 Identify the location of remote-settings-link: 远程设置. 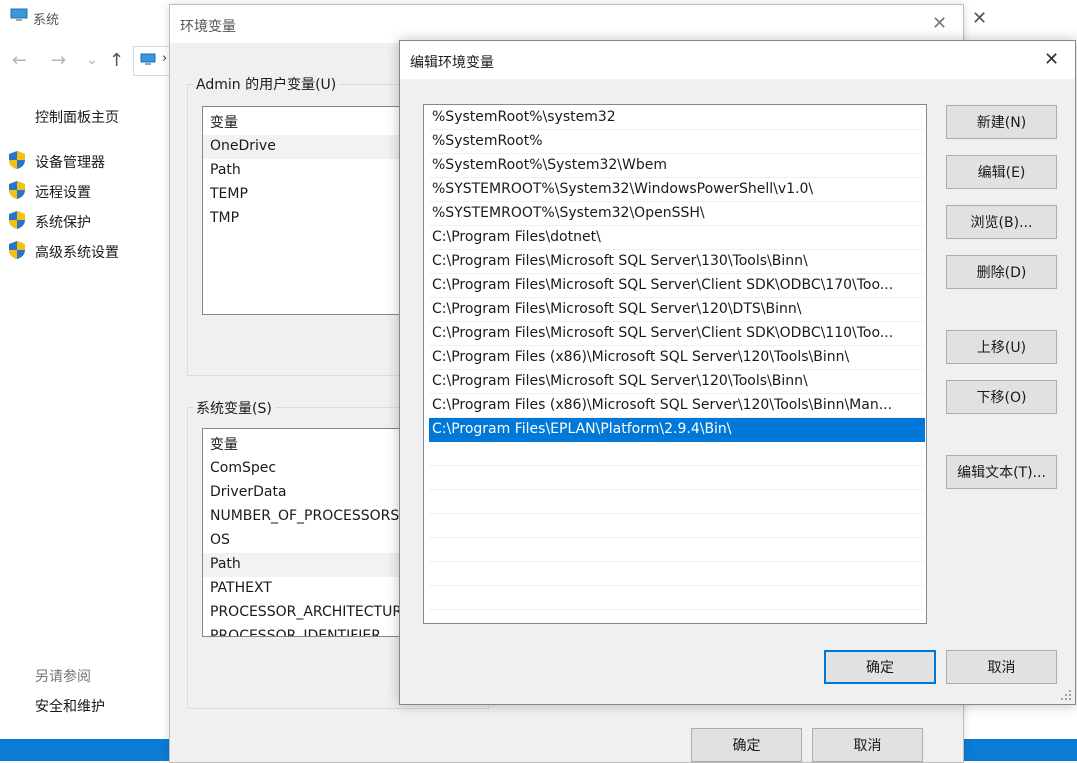
(88, 191).